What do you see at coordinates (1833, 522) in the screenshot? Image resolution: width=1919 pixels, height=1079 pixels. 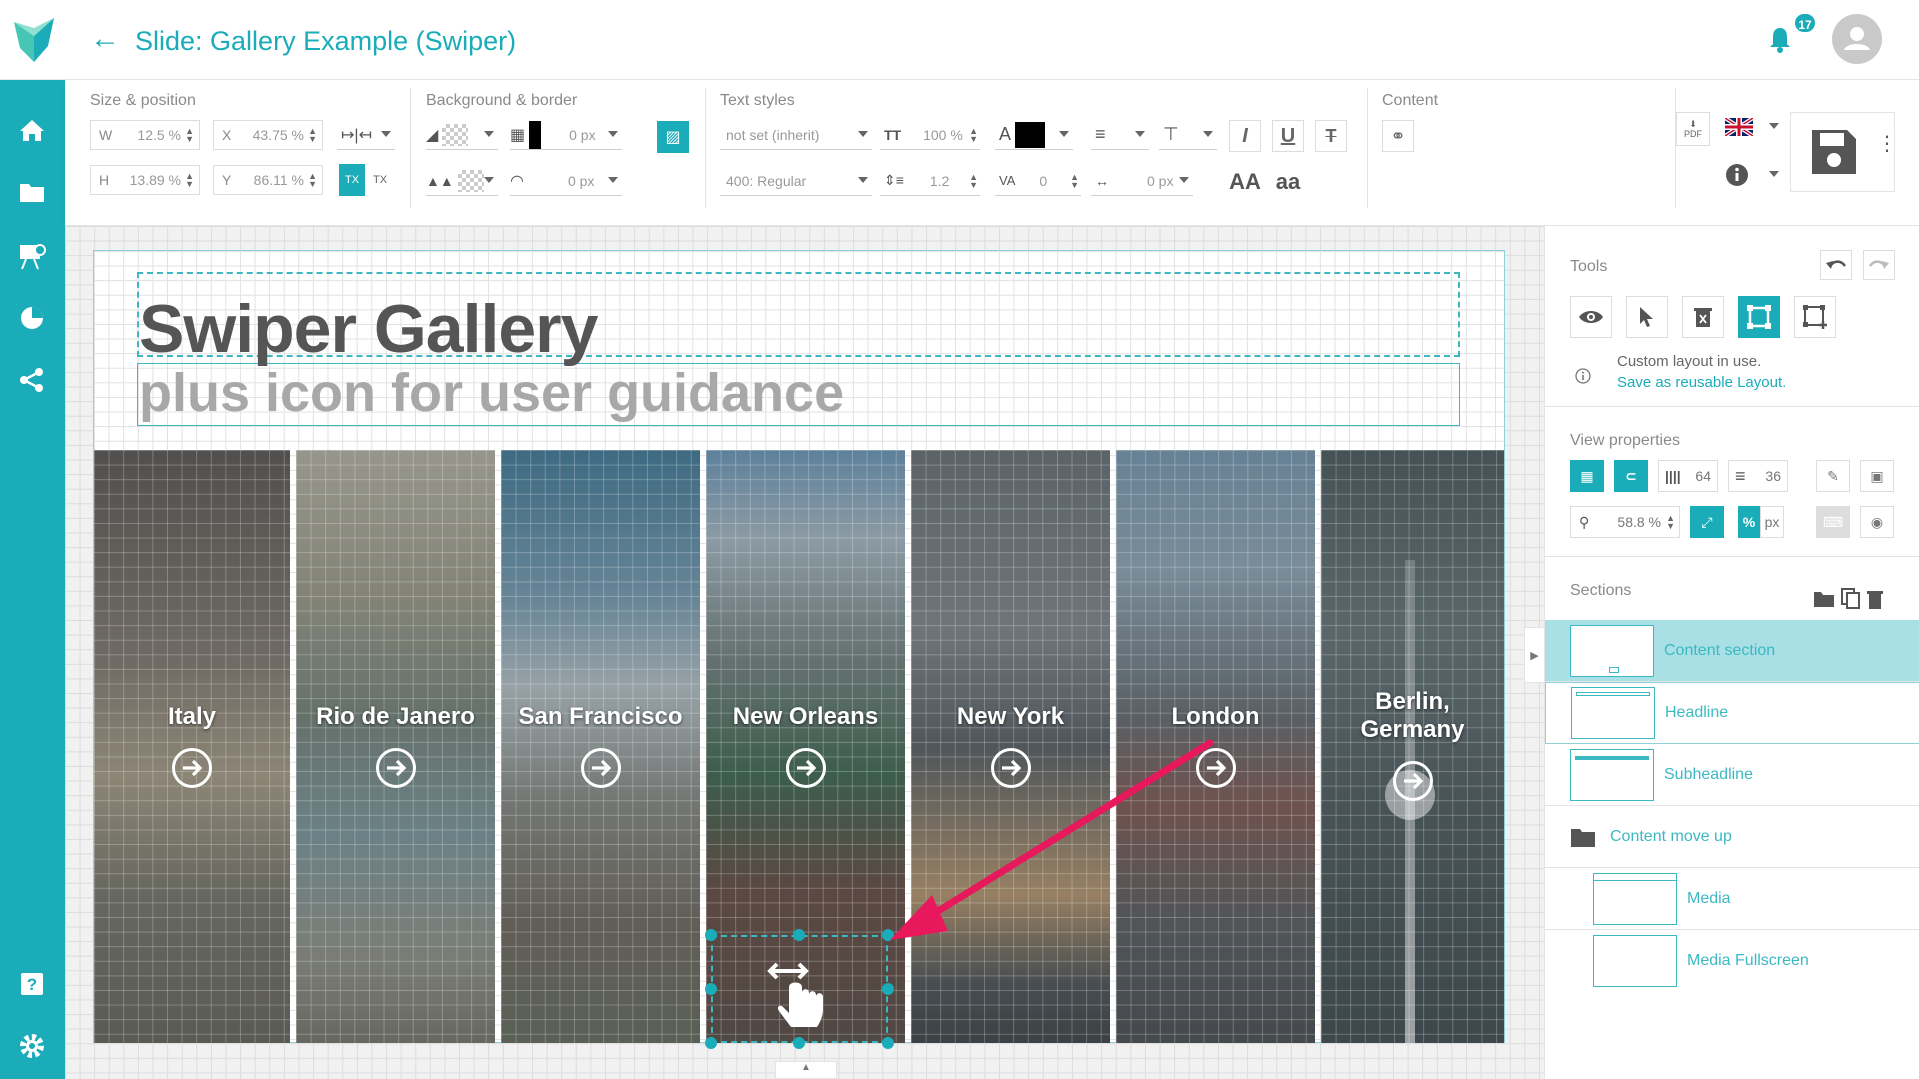 I see `input-toggle-button: ⌨` at bounding box center [1833, 522].